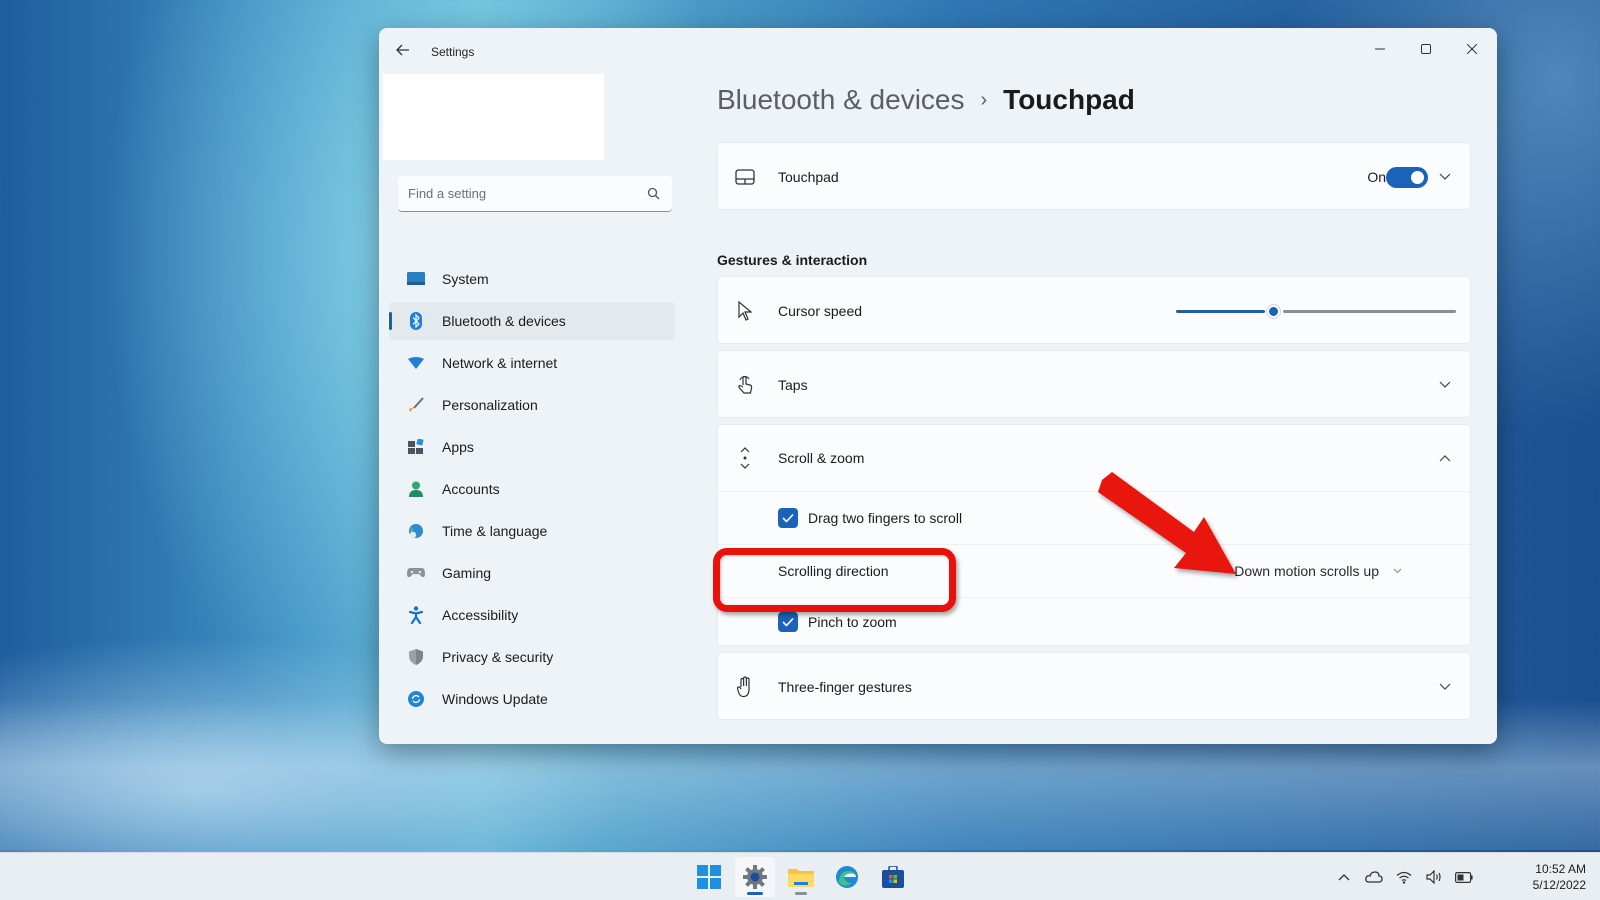 This screenshot has height=900, width=1600. I want to click on taskbar-file-explorer-button, so click(801, 877).